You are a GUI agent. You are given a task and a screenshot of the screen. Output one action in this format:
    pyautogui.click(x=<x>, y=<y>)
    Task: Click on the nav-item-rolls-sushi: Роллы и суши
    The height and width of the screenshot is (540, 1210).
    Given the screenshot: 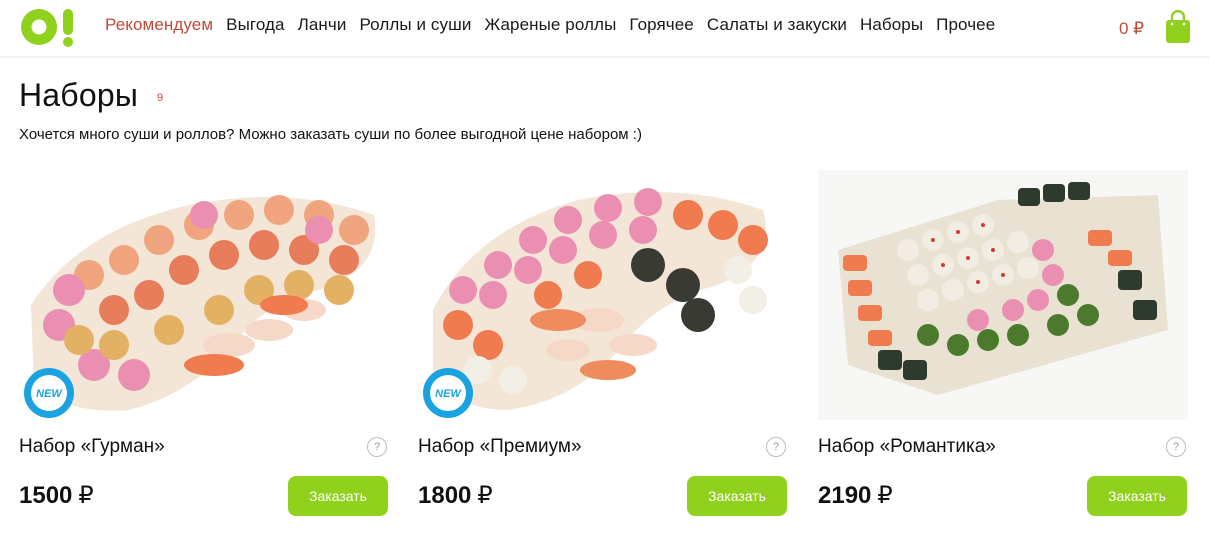 What is the action you would take?
    pyautogui.click(x=415, y=25)
    